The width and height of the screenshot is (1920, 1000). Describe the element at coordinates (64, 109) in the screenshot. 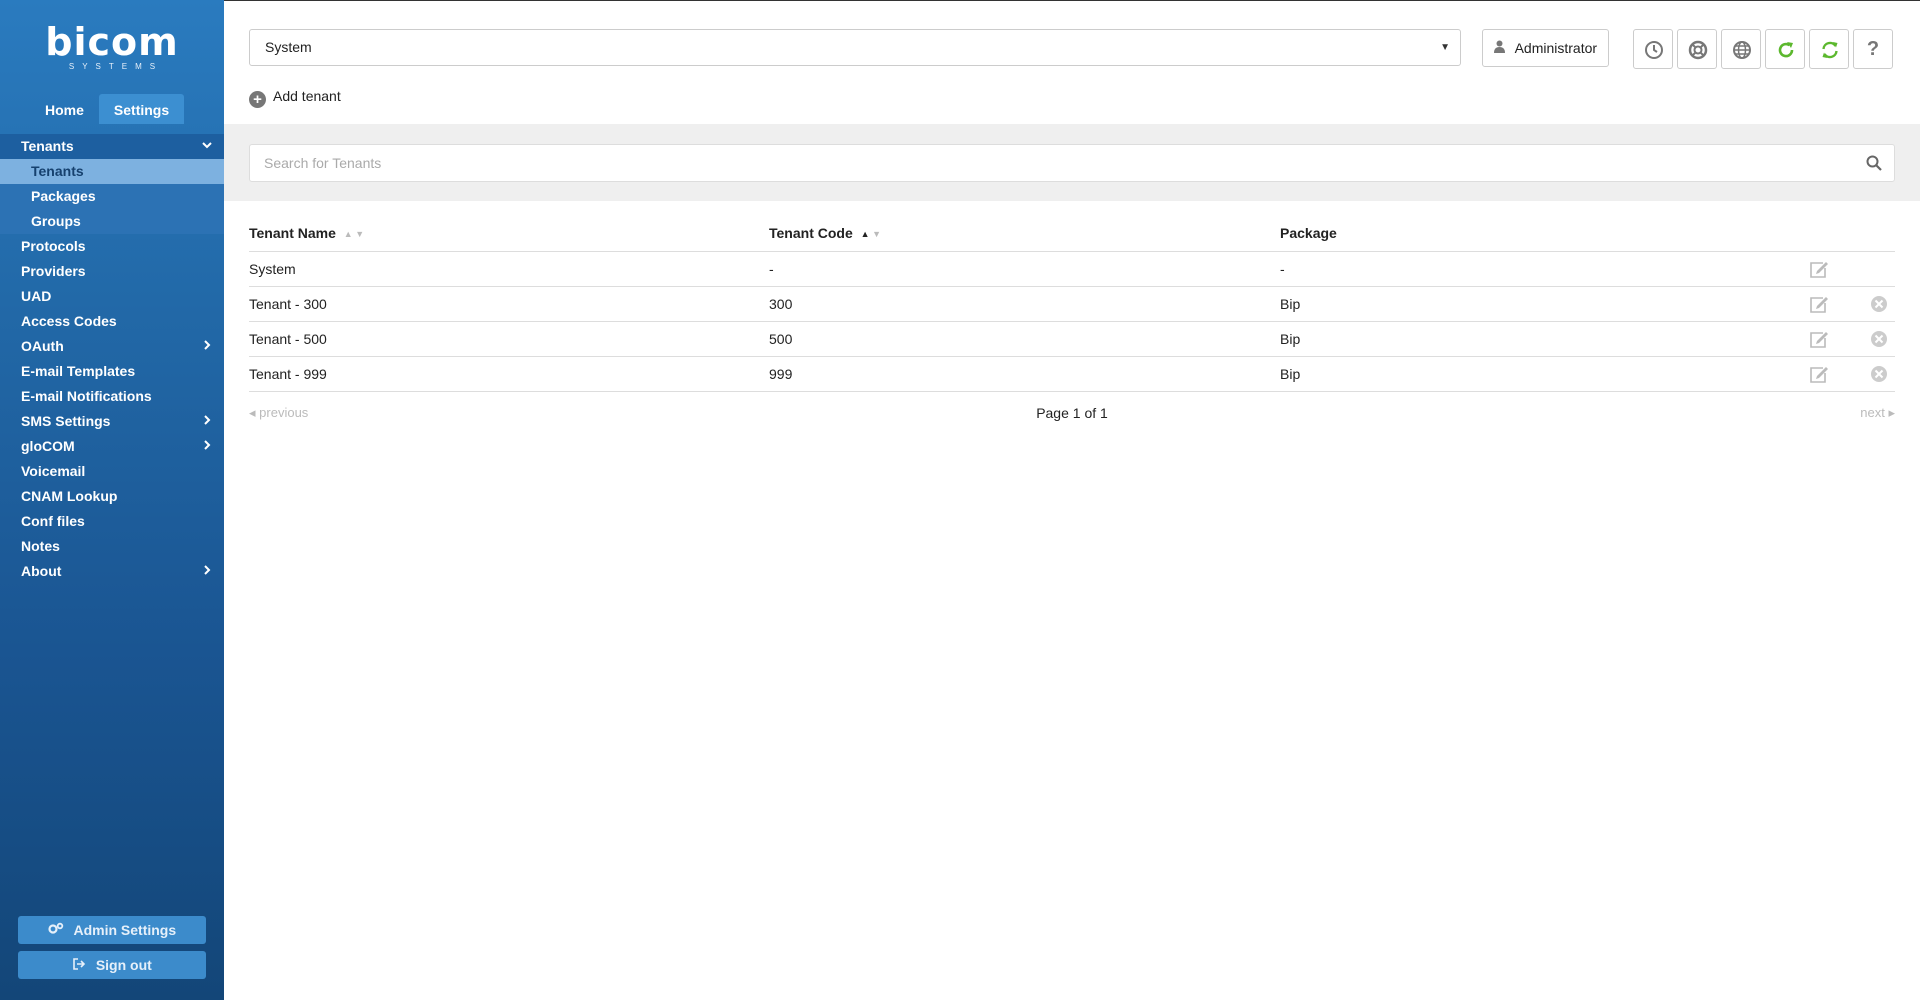

I see `tab-home: Home` at that location.